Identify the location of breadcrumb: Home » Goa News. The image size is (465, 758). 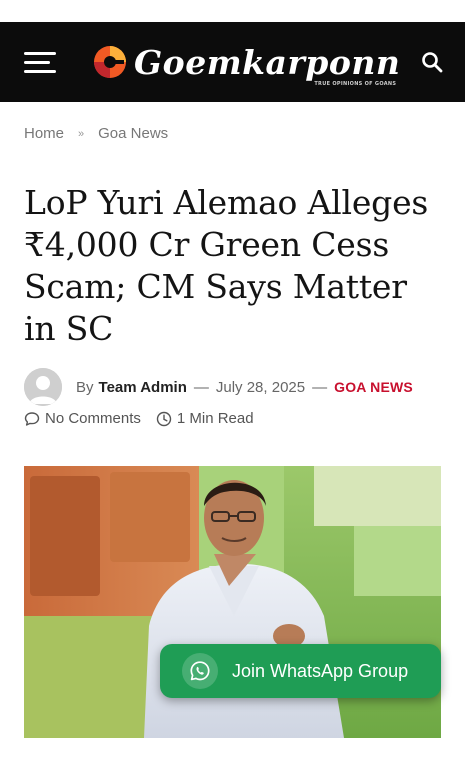
(96, 133).